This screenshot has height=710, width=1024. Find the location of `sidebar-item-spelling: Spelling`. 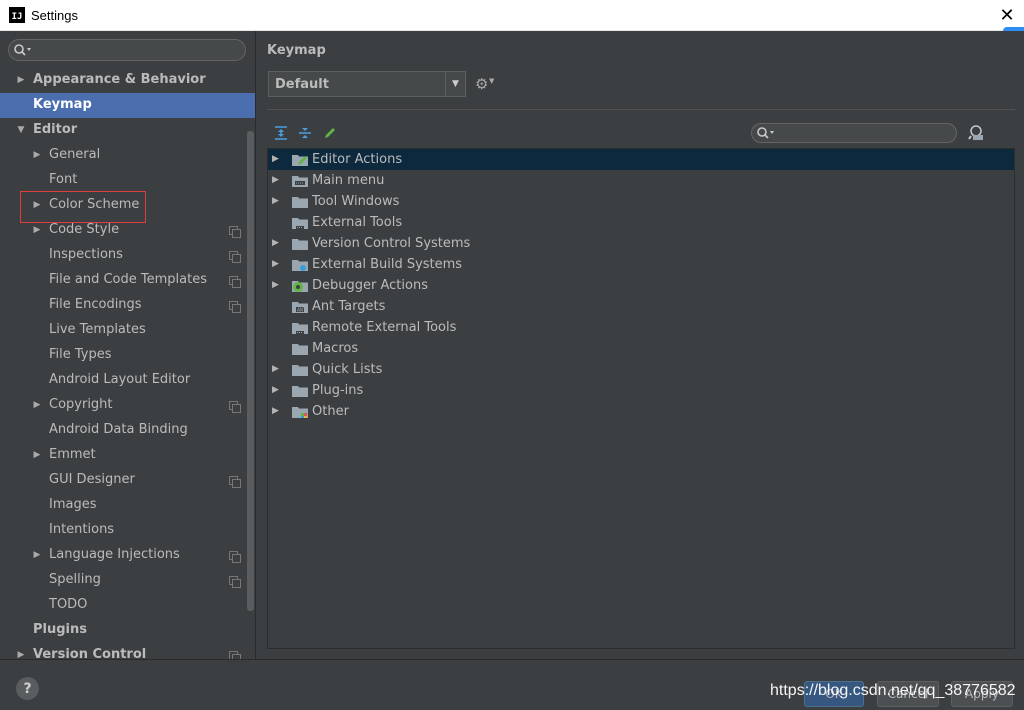

sidebar-item-spelling: Spelling is located at coordinates (127, 580).